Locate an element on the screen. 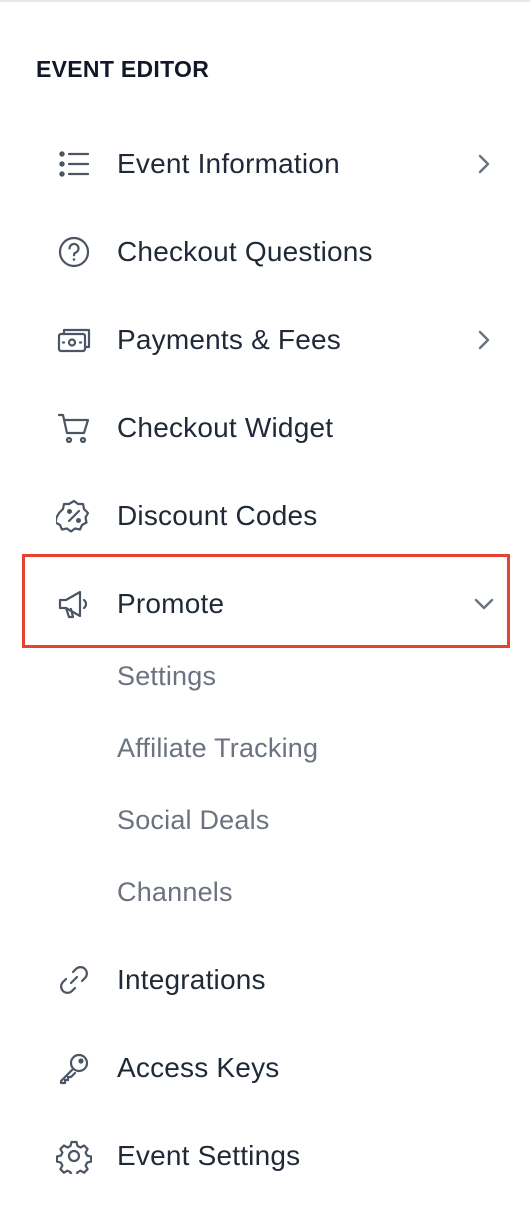  cart-icon is located at coordinates (74, 428).